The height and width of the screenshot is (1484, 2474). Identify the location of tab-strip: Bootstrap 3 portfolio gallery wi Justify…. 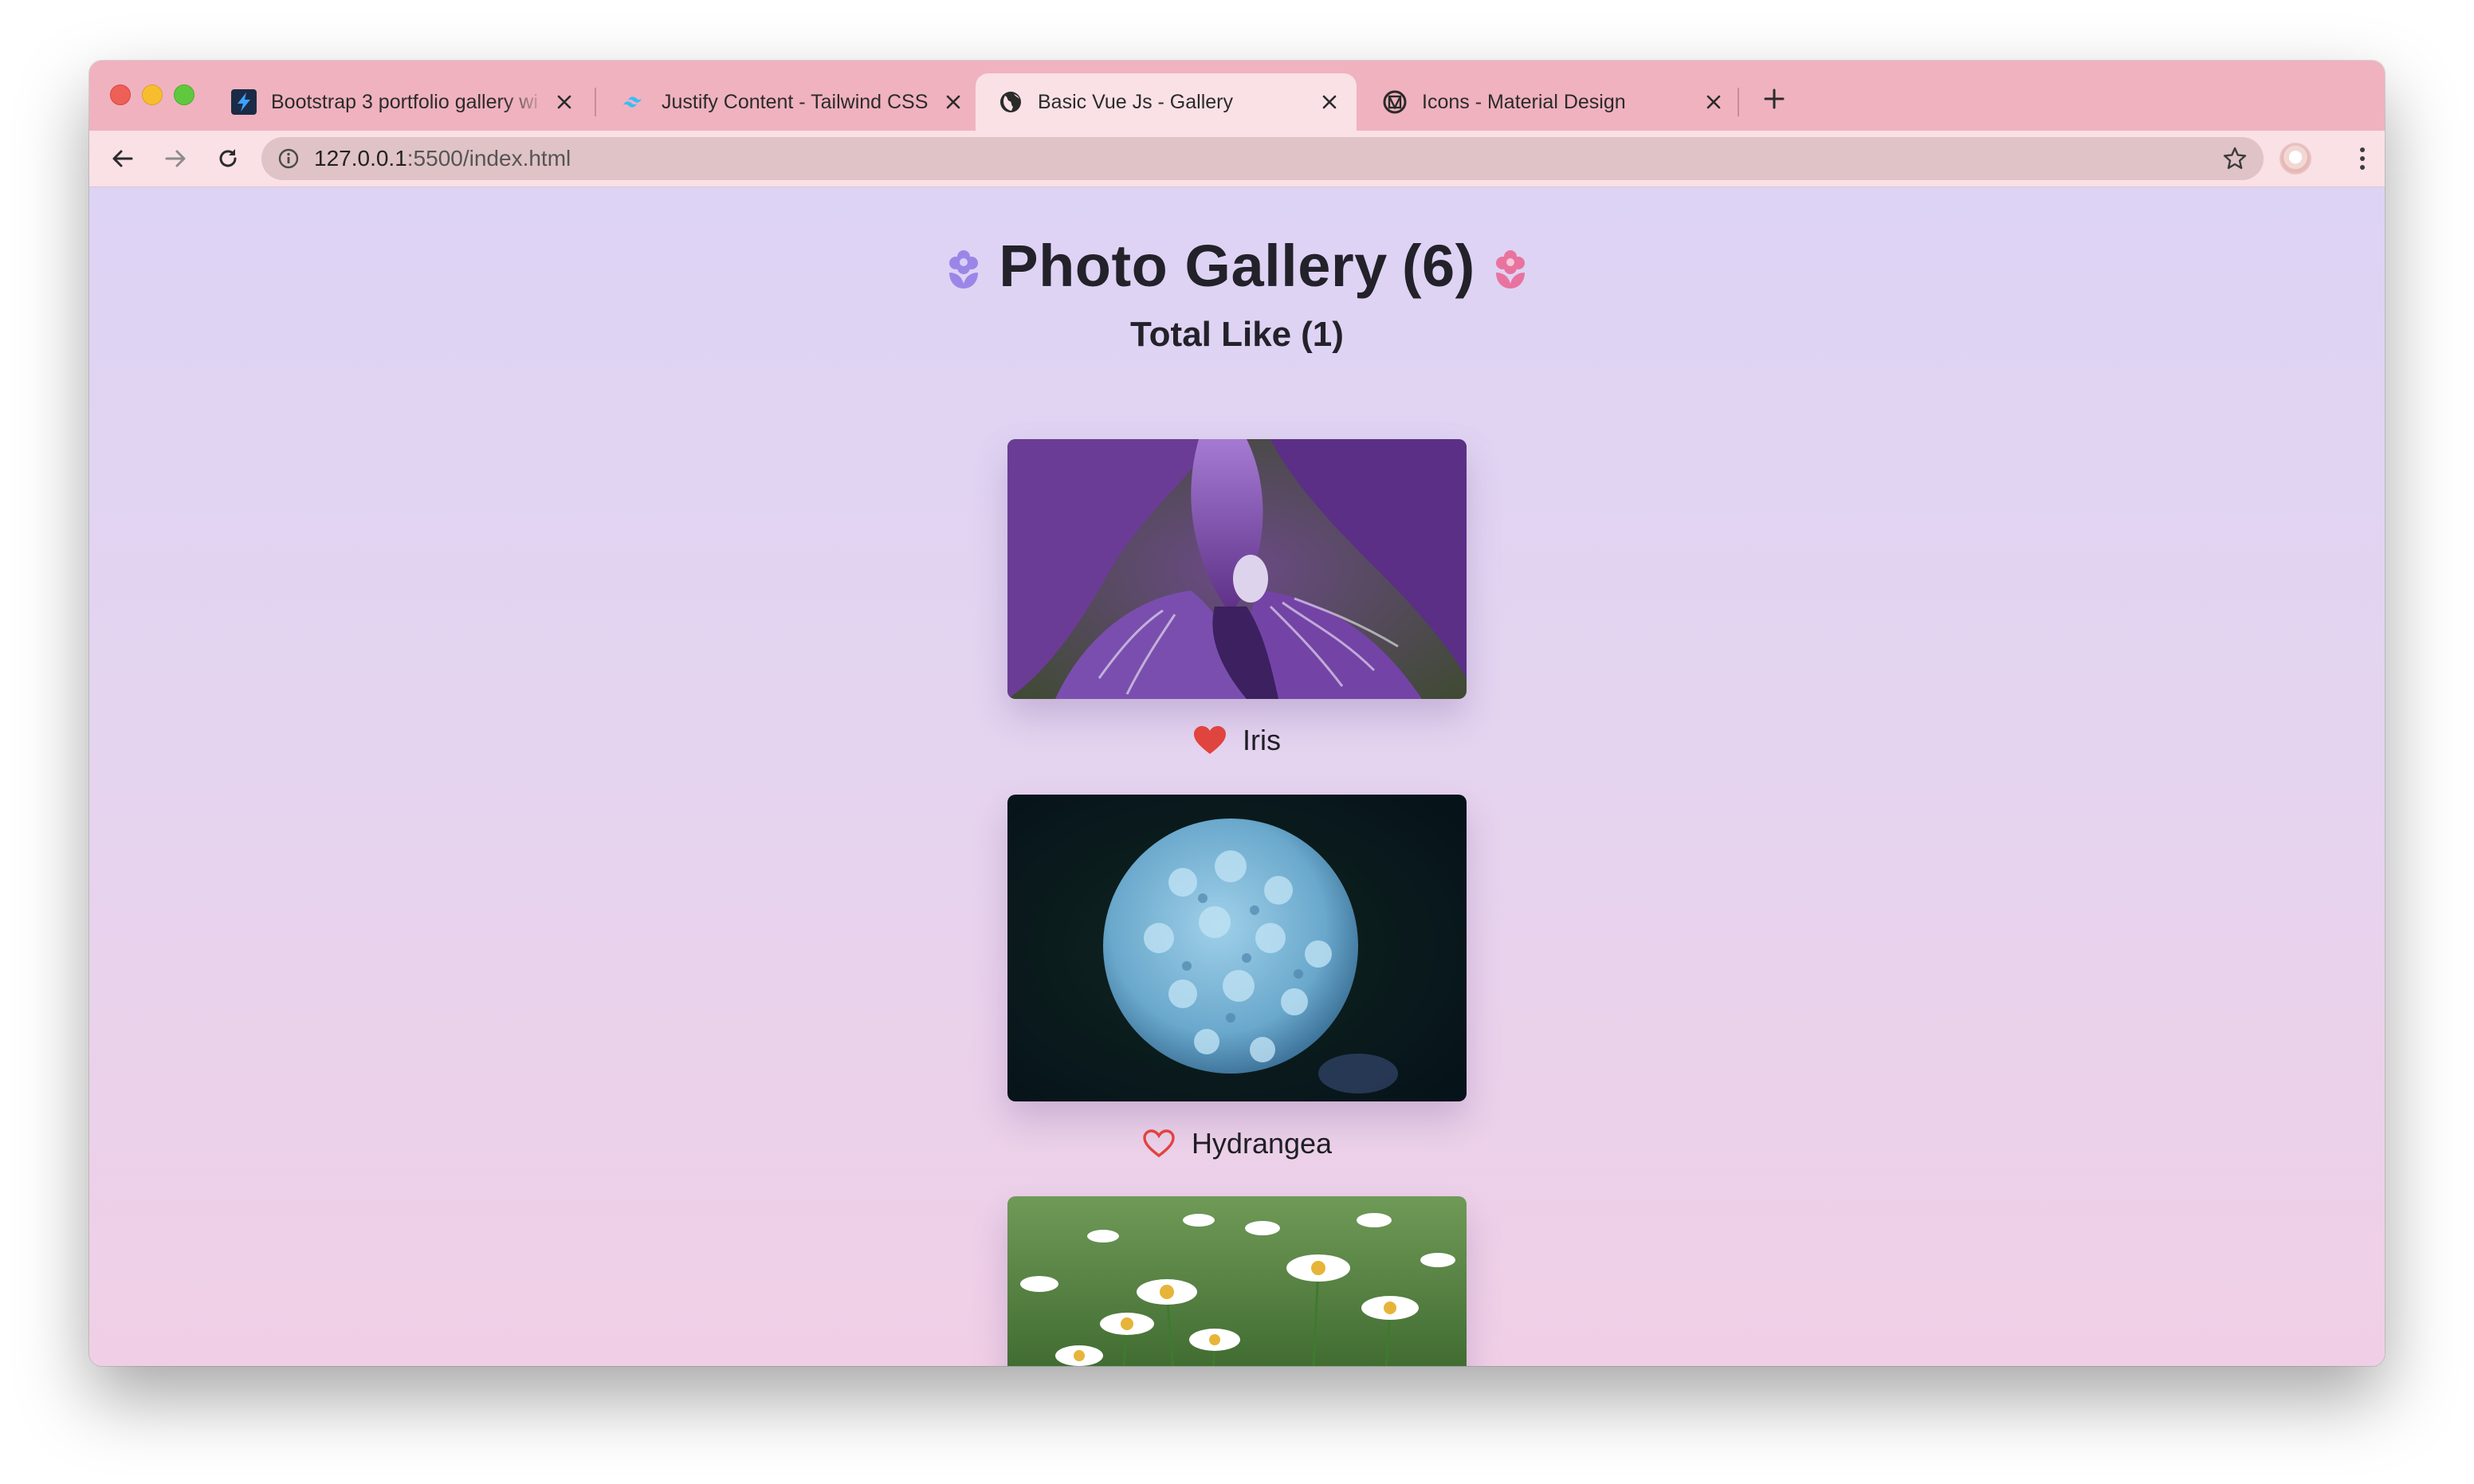
(1237, 96).